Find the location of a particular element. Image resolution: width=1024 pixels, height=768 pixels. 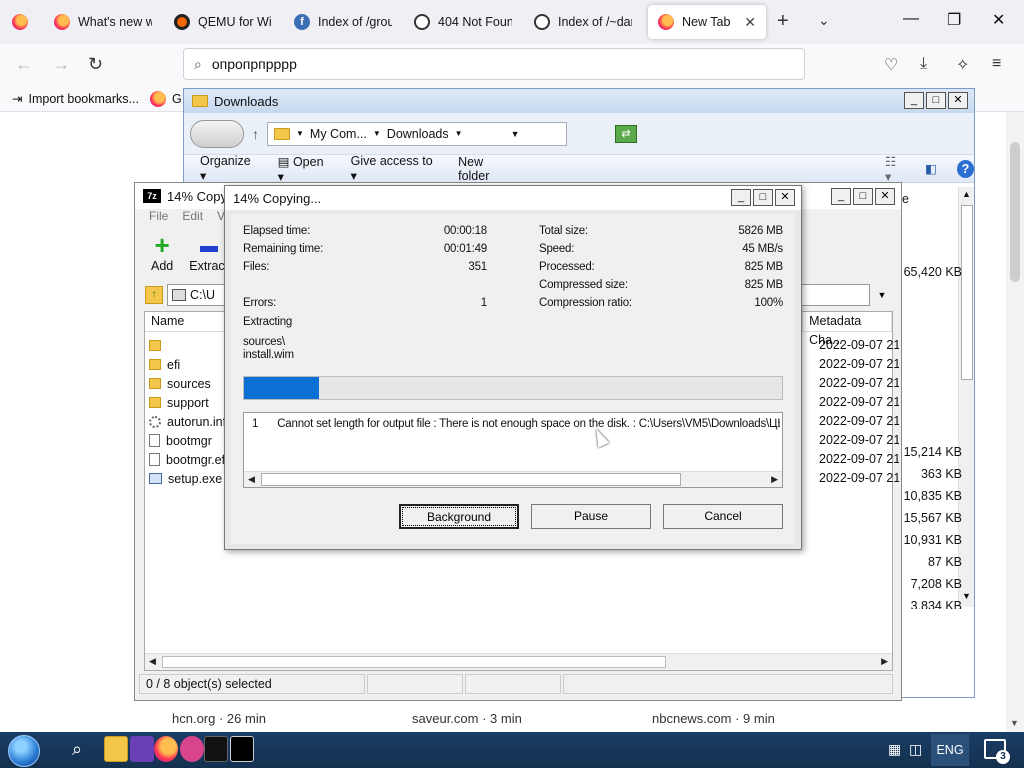

minimize-button: — is located at coordinates (911, 19).